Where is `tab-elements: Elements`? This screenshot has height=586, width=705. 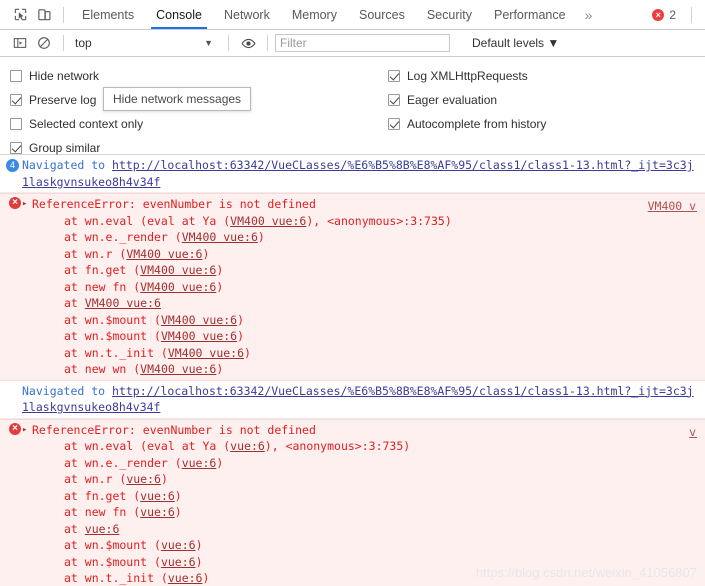
tab-elements: Elements is located at coordinates (108, 14).